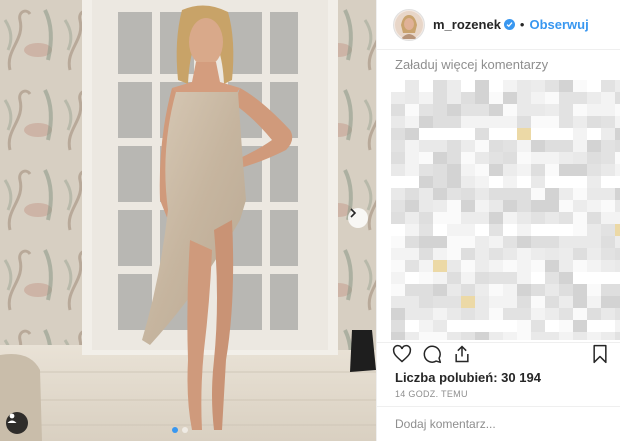 The width and height of the screenshot is (620, 441). I want to click on post-timestamp: 14 GODZ. TEMU, so click(431, 394).